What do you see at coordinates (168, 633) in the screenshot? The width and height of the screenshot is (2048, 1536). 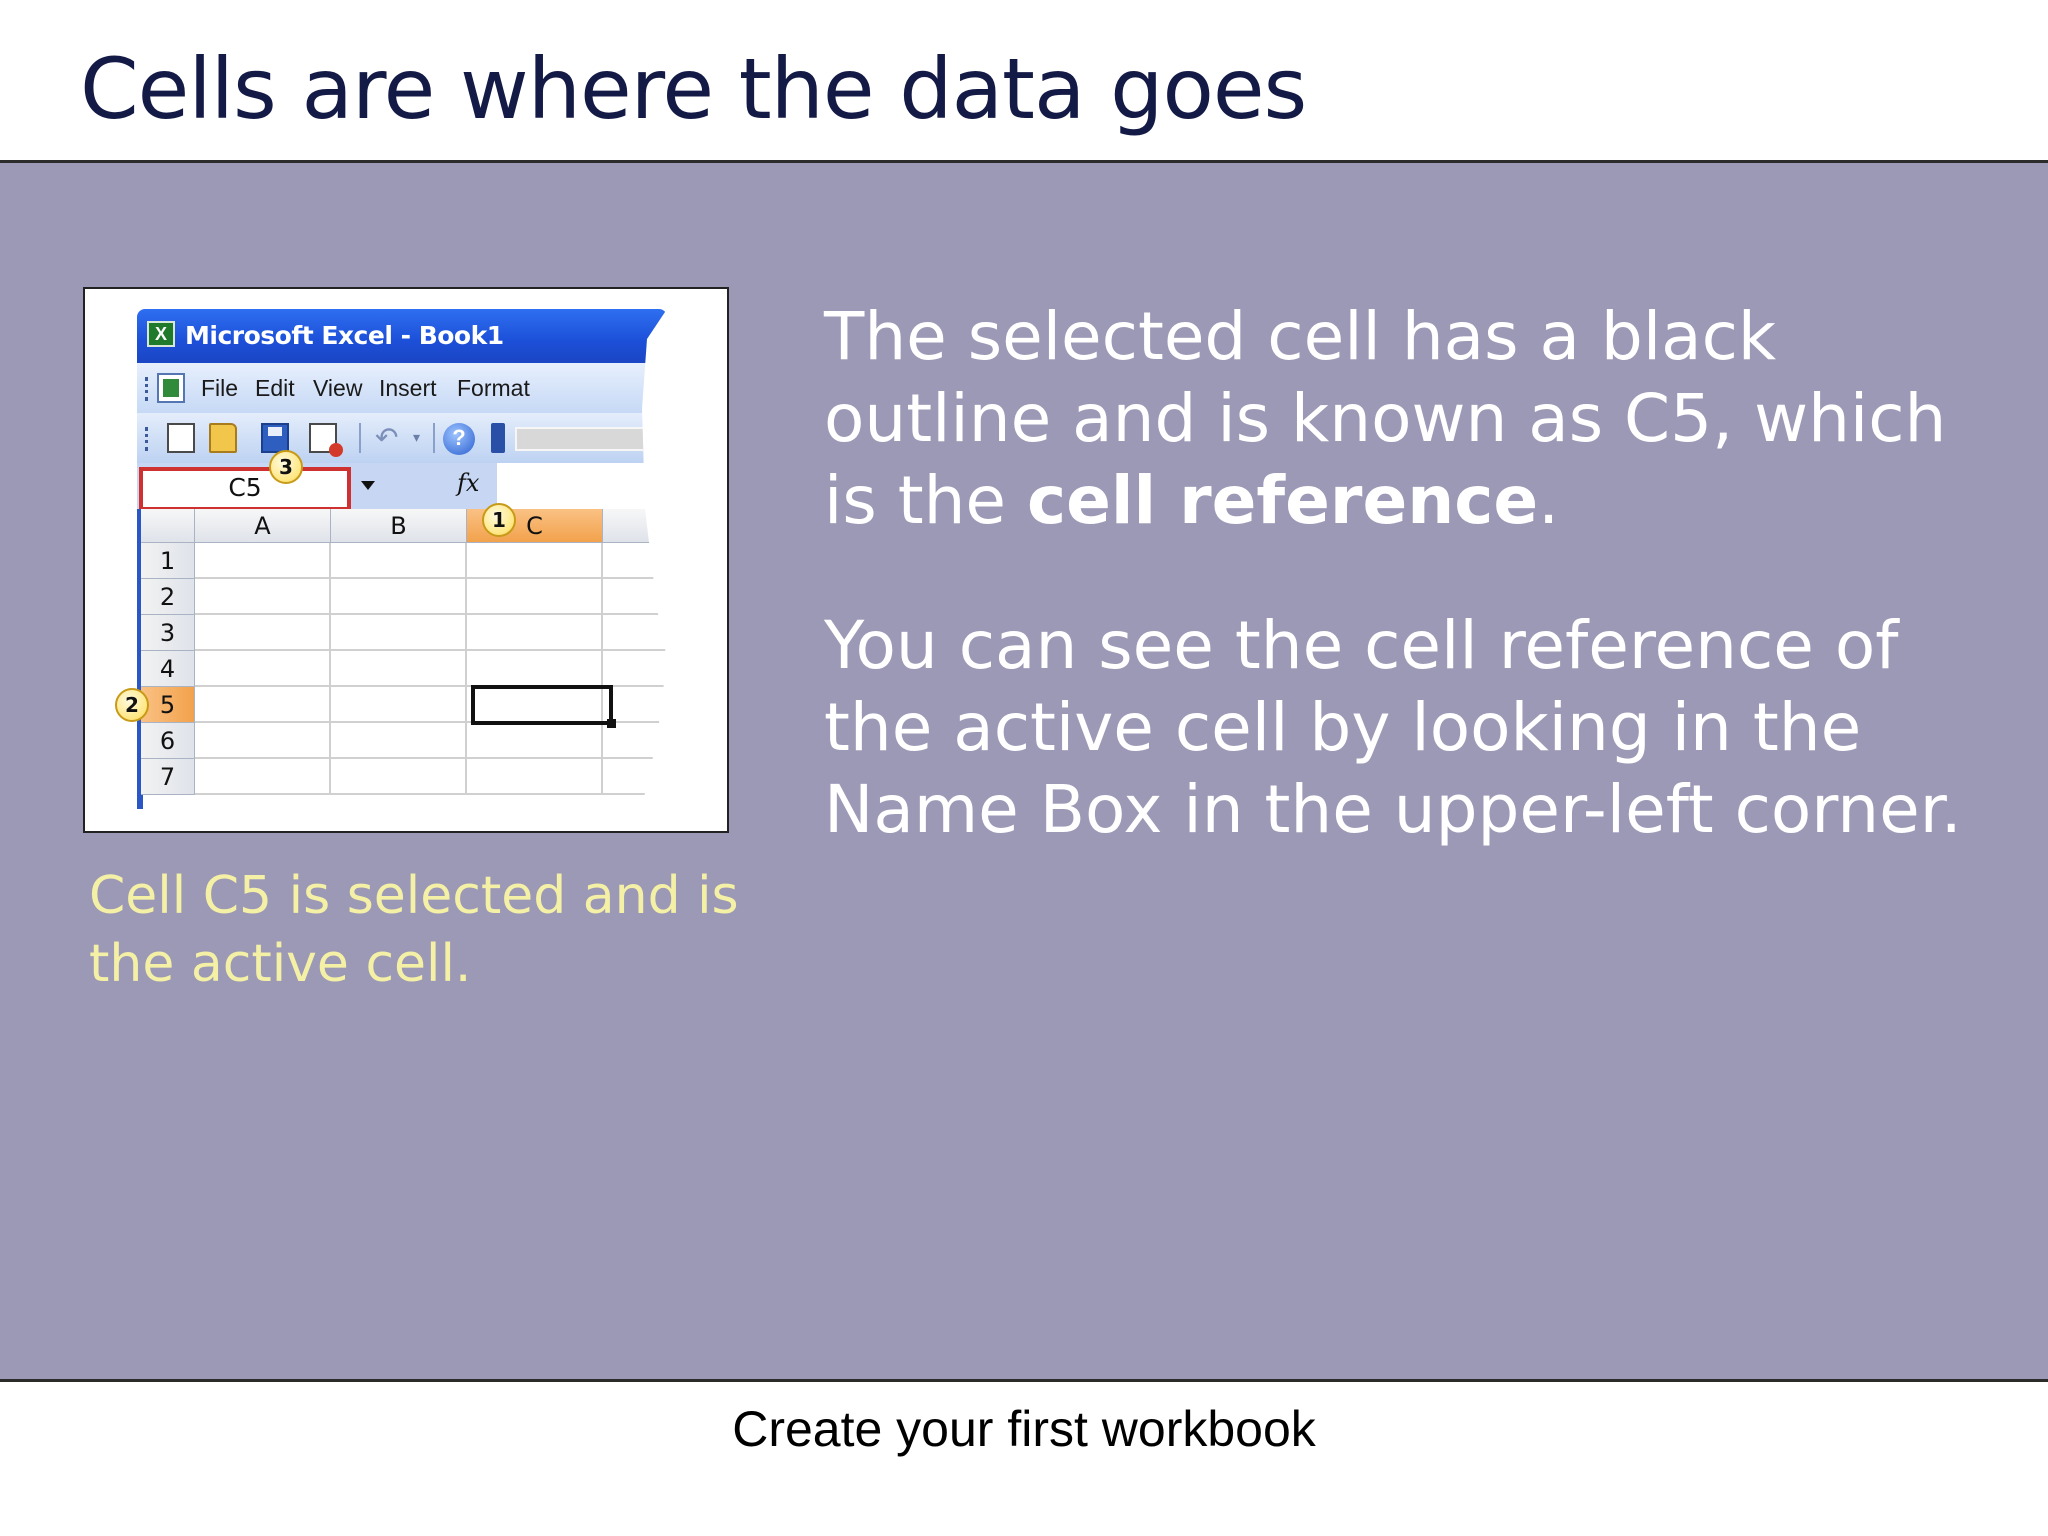 I see `row-header-3: 3` at bounding box center [168, 633].